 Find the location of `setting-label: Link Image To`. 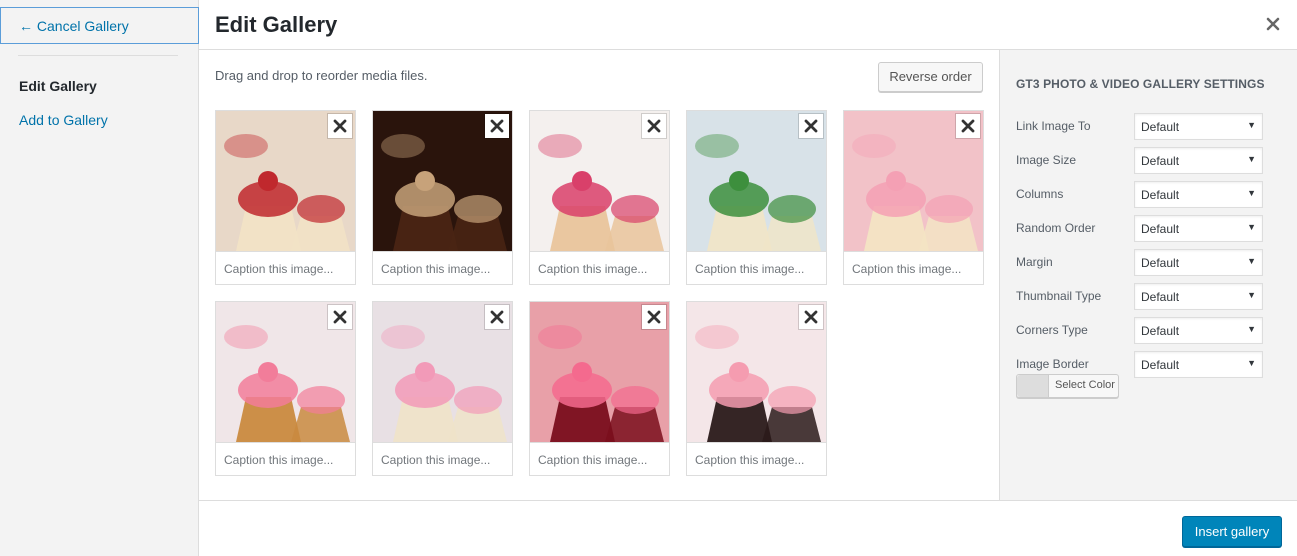

setting-label: Link Image To is located at coordinates (1053, 126).